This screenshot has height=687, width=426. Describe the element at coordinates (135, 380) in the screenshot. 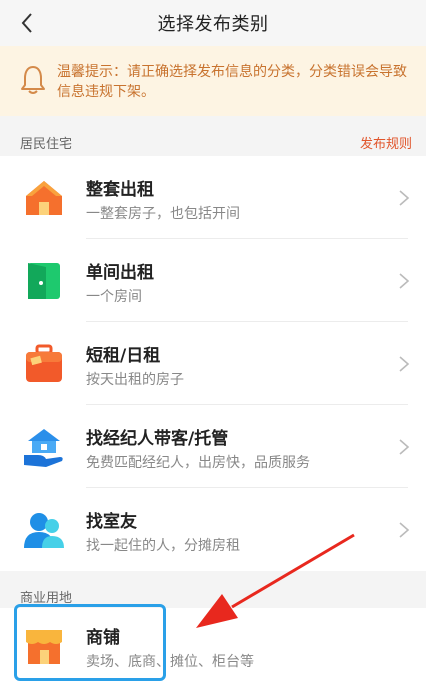

I see `item-subtitle: 按天出租的房子` at that location.